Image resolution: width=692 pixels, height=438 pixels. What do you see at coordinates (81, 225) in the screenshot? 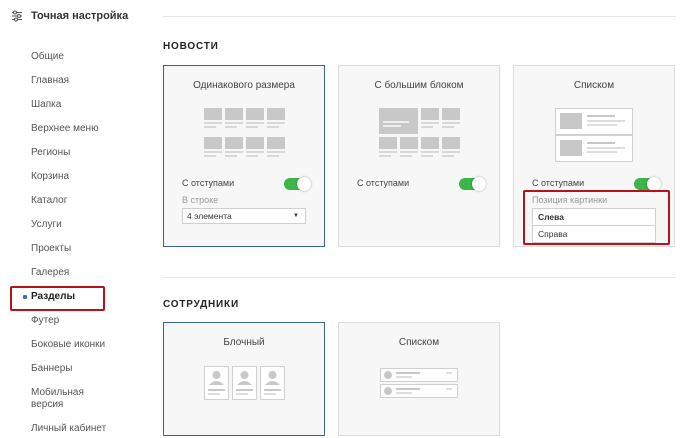
I see `sidebar-item-services: Услуги` at bounding box center [81, 225].